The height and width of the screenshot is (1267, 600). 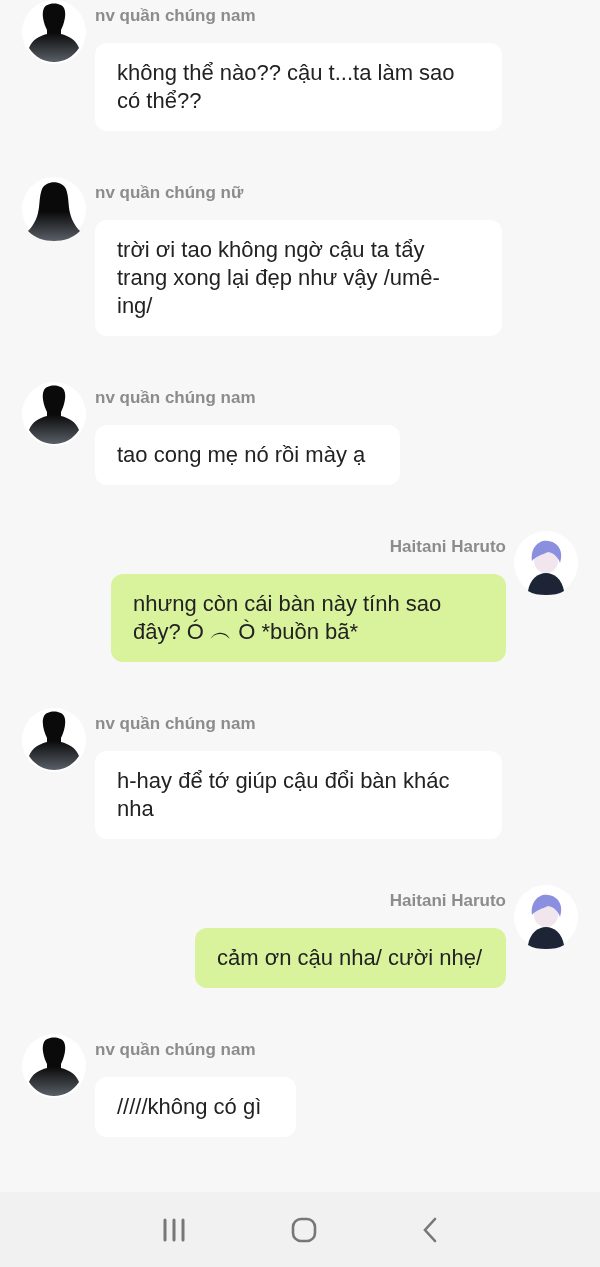 What do you see at coordinates (174, 1229) in the screenshot?
I see `recent-apps-icon` at bounding box center [174, 1229].